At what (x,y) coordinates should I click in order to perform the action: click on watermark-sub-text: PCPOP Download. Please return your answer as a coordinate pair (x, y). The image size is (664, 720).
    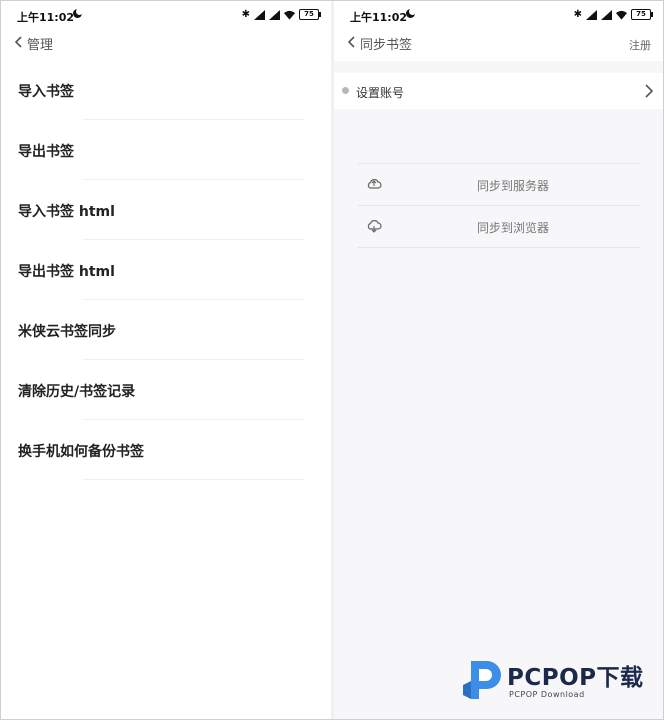
    Looking at the image, I should click on (547, 694).